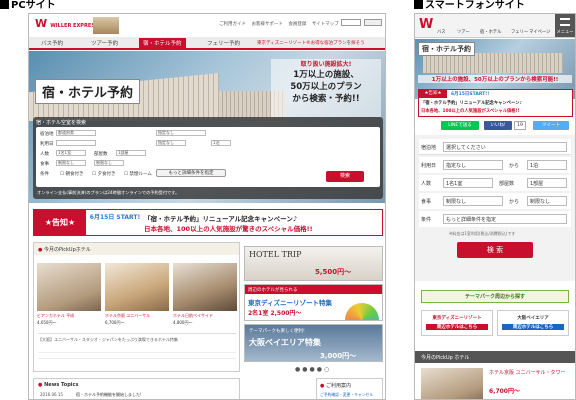  I want to click on pickup-name-2: ホテル京阪 ユニバーサル, so click(137, 316).